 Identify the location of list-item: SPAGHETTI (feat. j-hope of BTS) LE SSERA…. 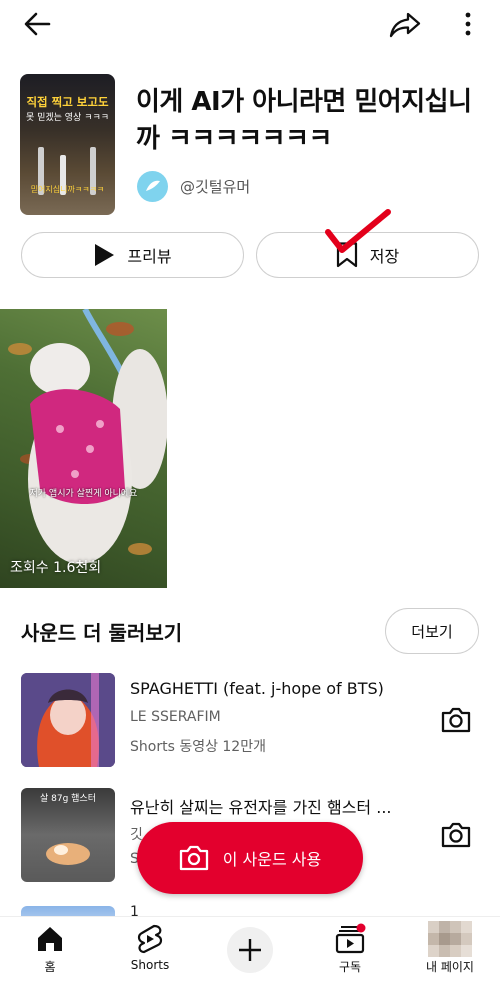
(250, 721).